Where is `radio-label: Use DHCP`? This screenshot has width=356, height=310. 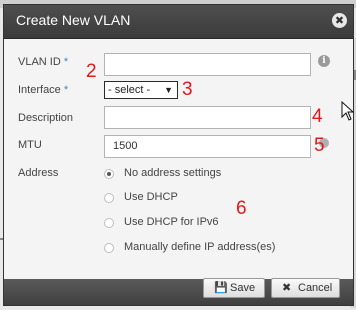
radio-label: Use DHCP is located at coordinates (151, 197).